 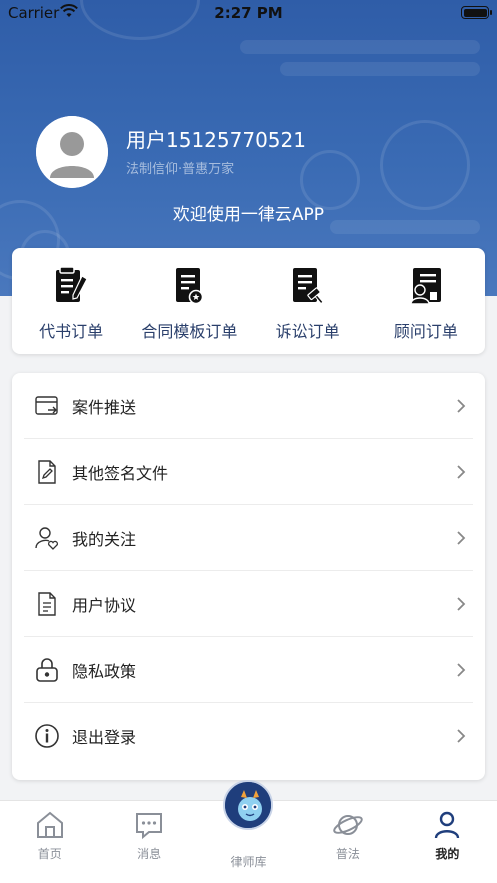 I want to click on tab-profile: 我的, so click(x=447, y=842).